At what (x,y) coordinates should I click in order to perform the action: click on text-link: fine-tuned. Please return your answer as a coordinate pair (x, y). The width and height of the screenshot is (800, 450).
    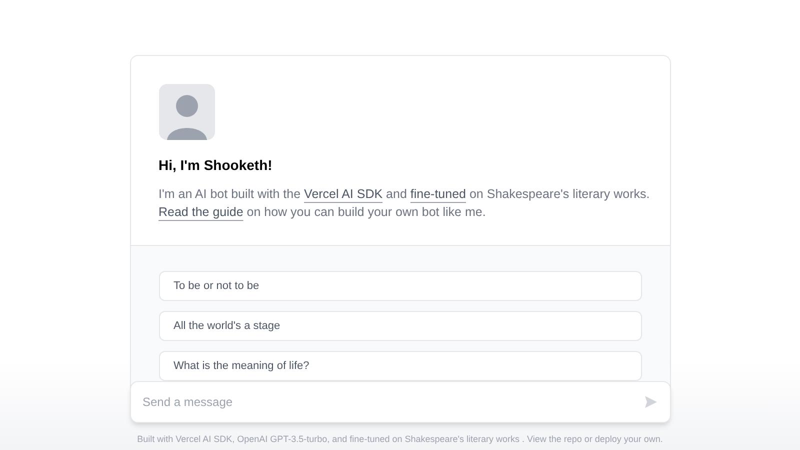
    Looking at the image, I should click on (438, 194).